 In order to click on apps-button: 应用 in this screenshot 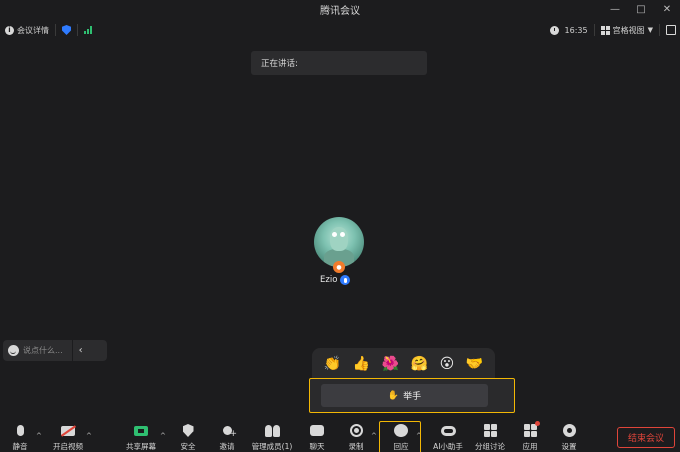, I will do `click(530, 435)`.